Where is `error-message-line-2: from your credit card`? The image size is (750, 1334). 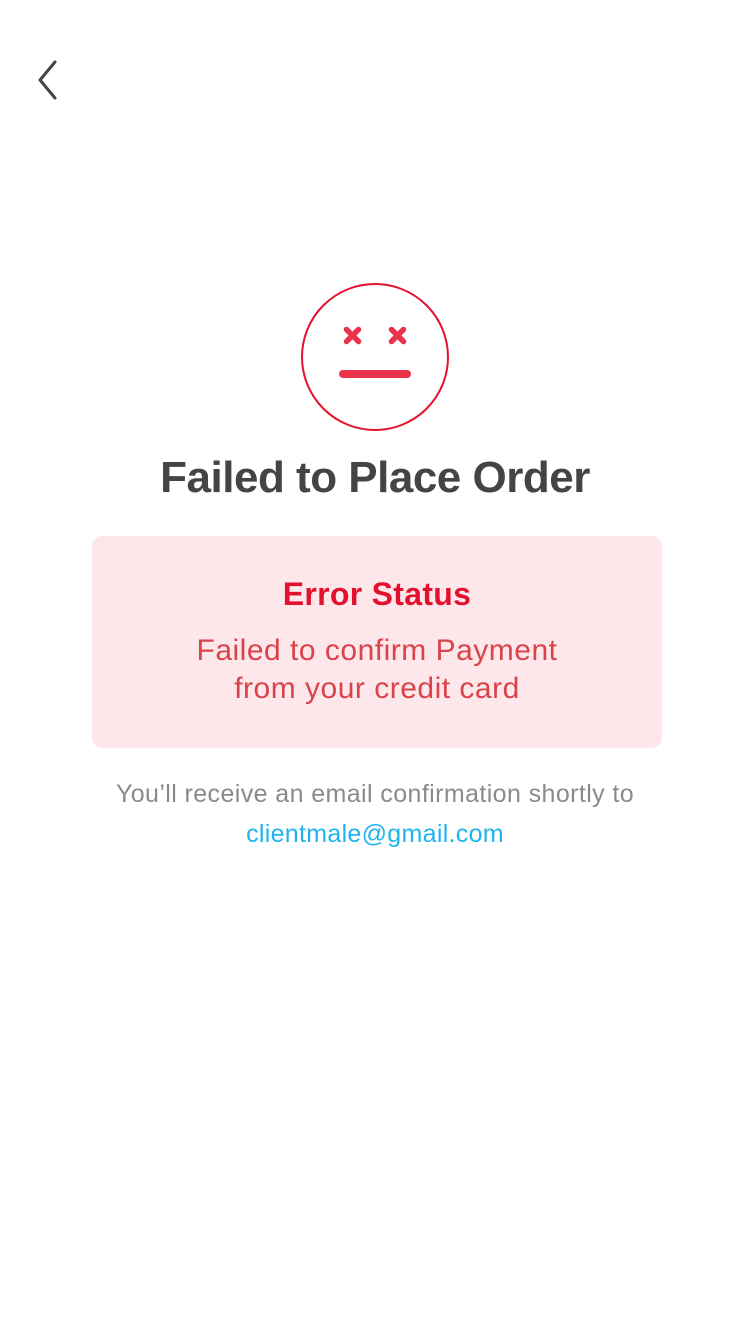 error-message-line-2: from your credit card is located at coordinates (377, 688).